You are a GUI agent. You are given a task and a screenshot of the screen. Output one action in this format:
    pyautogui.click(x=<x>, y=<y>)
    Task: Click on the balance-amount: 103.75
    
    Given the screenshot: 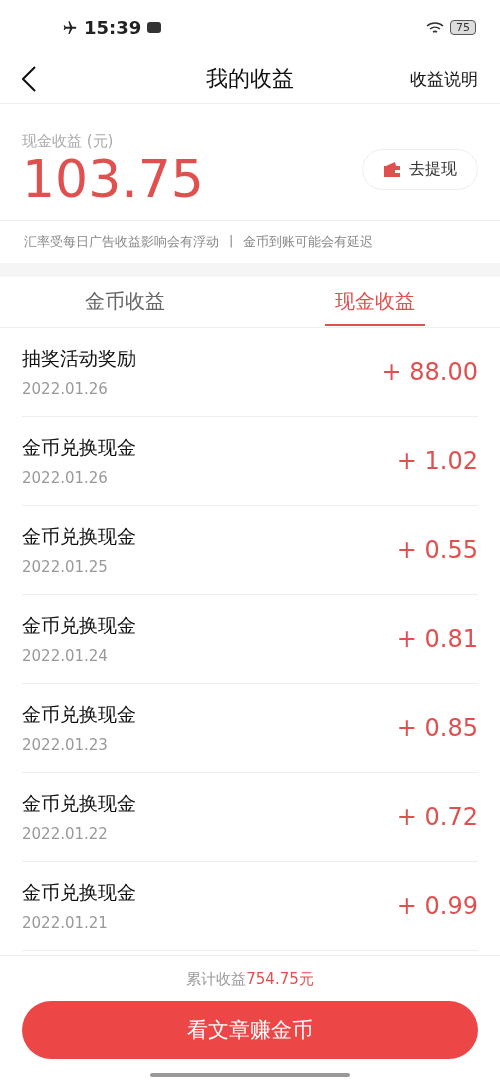 What is the action you would take?
    pyautogui.click(x=113, y=180)
    